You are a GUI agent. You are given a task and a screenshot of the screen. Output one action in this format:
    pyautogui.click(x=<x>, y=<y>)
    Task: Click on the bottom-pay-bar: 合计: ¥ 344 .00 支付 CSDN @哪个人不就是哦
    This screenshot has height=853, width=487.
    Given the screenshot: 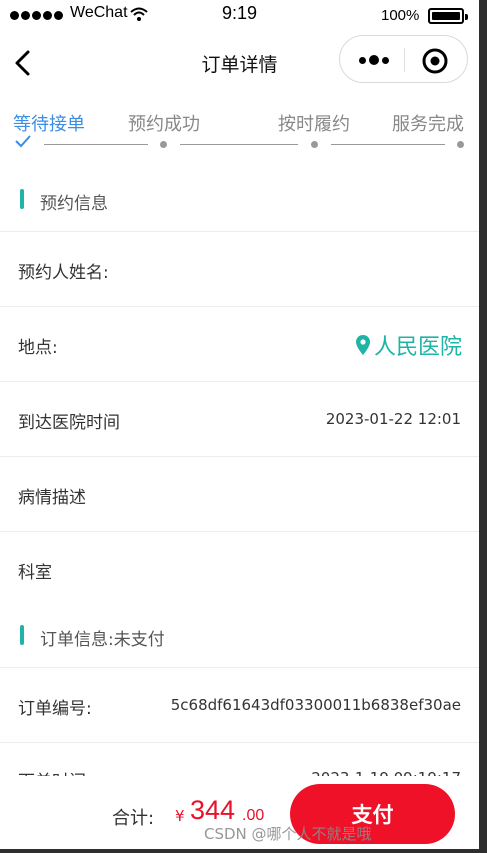 What is the action you would take?
    pyautogui.click(x=239, y=812)
    